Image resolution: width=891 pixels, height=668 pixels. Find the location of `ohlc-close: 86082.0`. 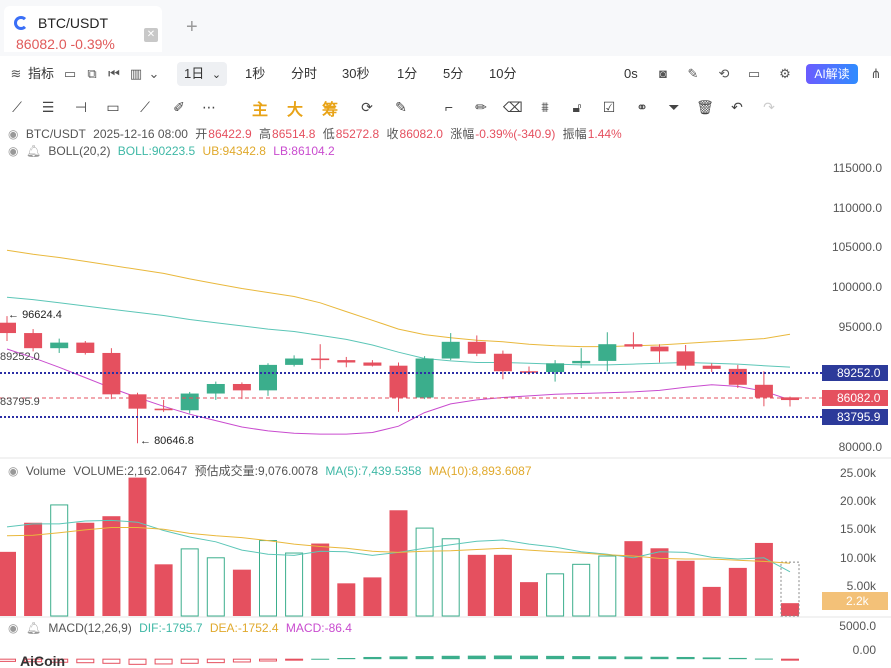

ohlc-close: 86082.0 is located at coordinates (421, 134).